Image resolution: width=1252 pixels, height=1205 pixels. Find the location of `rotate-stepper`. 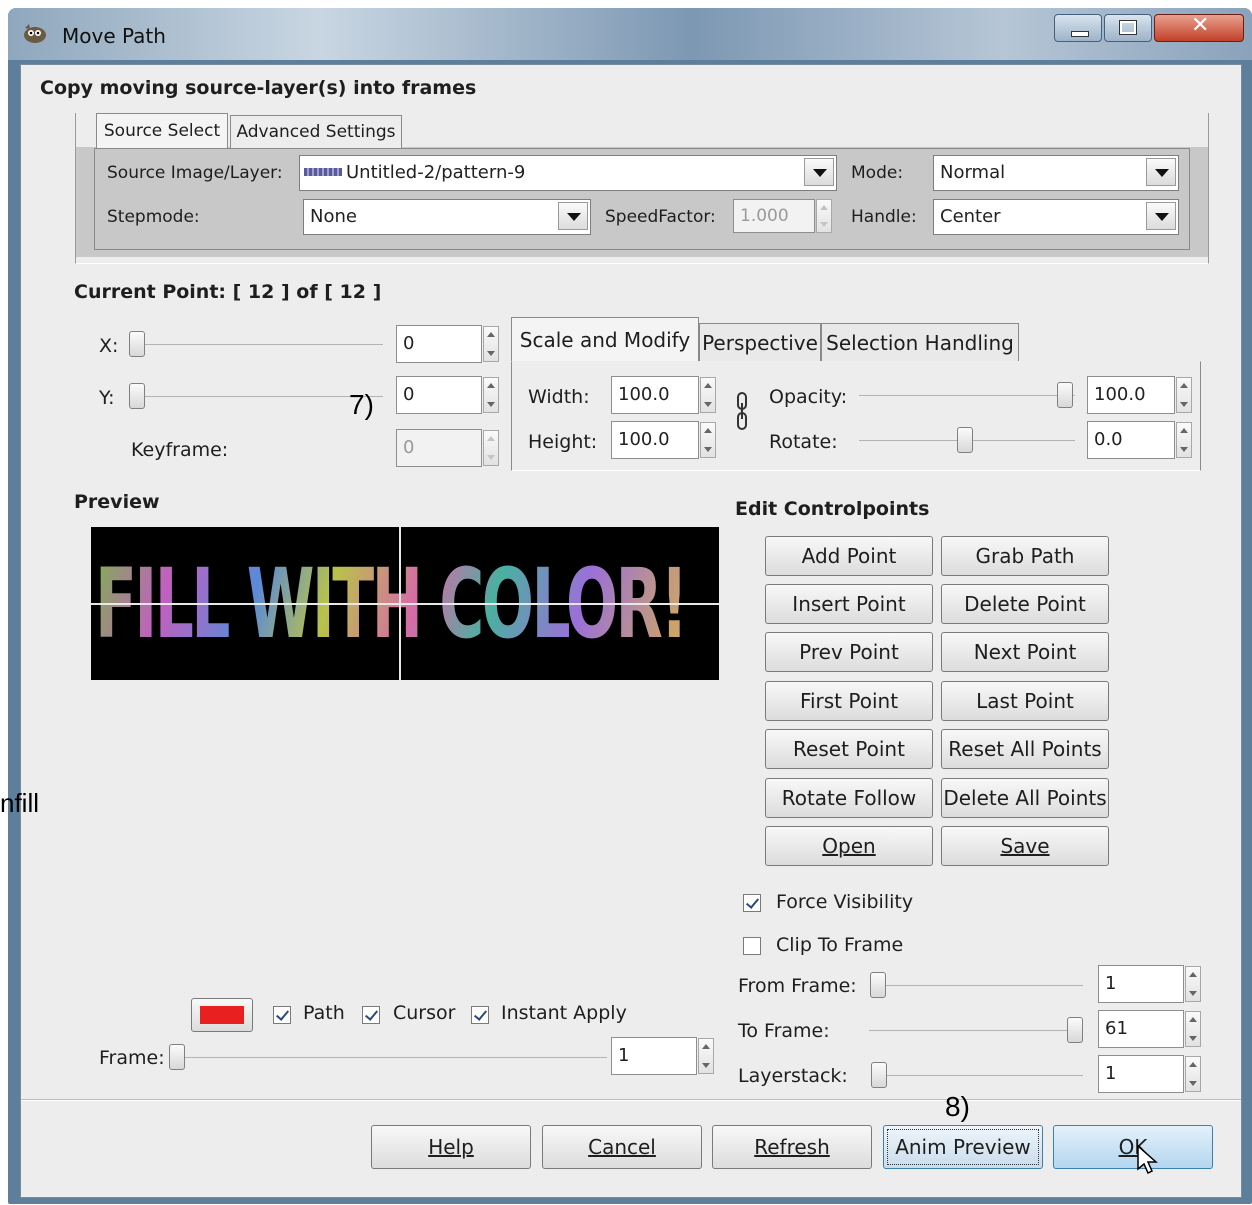

rotate-stepper is located at coordinates (1184, 440).